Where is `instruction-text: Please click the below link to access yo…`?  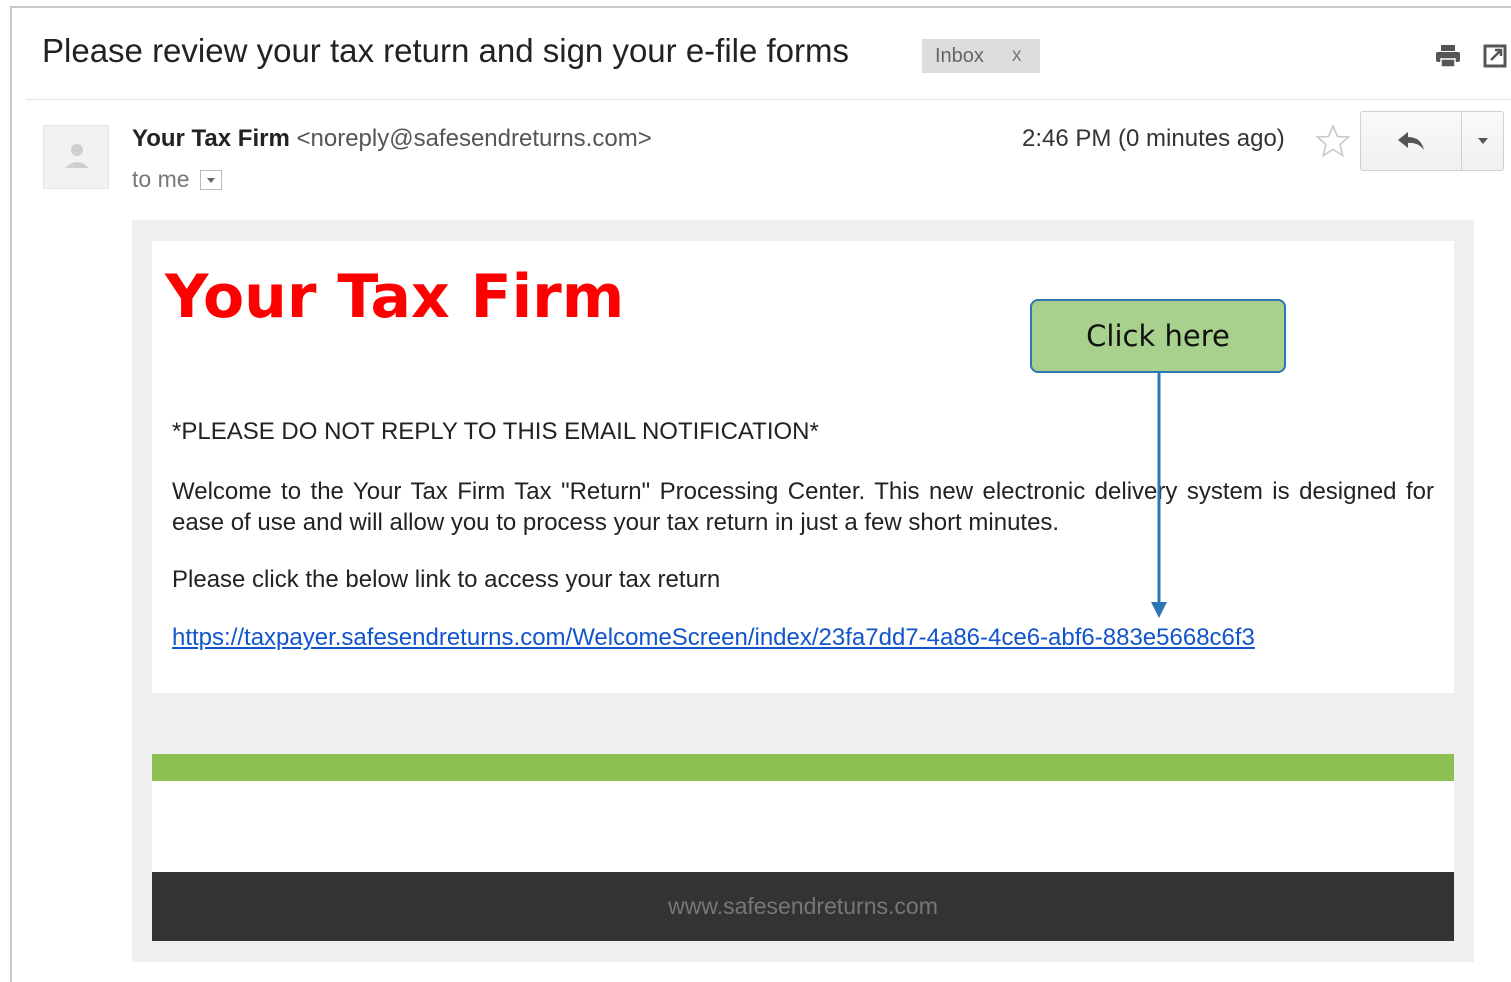
instruction-text: Please click the below link to access yo… is located at coordinates (446, 579).